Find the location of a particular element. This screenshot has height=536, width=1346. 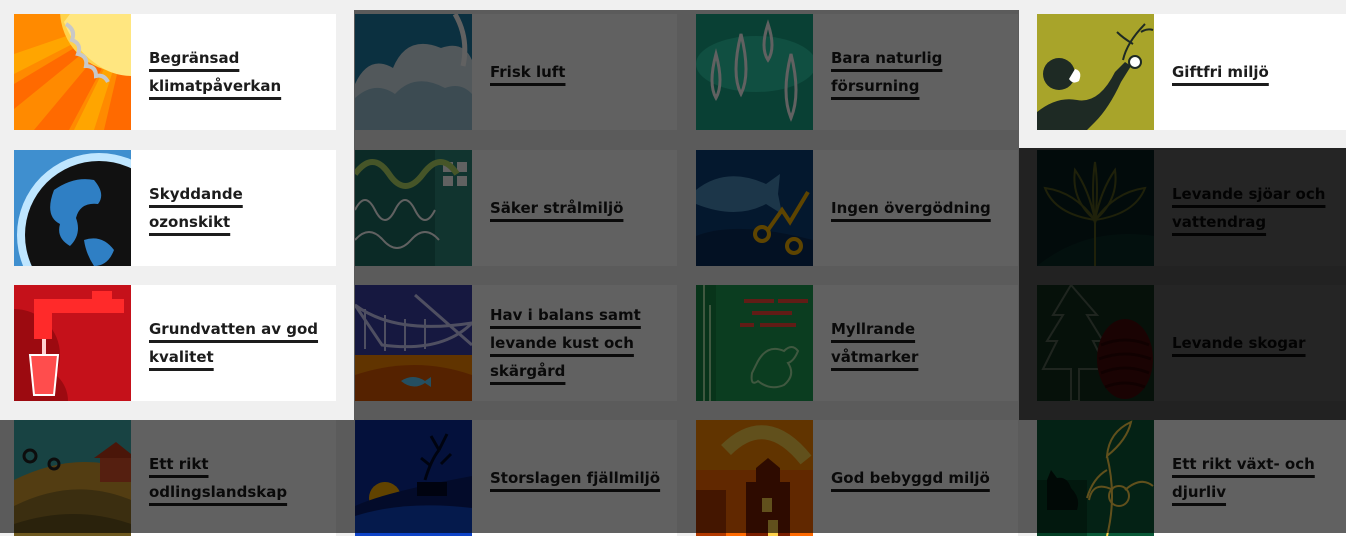

goal-title-link: Säker strålmiljö is located at coordinates (556, 208).